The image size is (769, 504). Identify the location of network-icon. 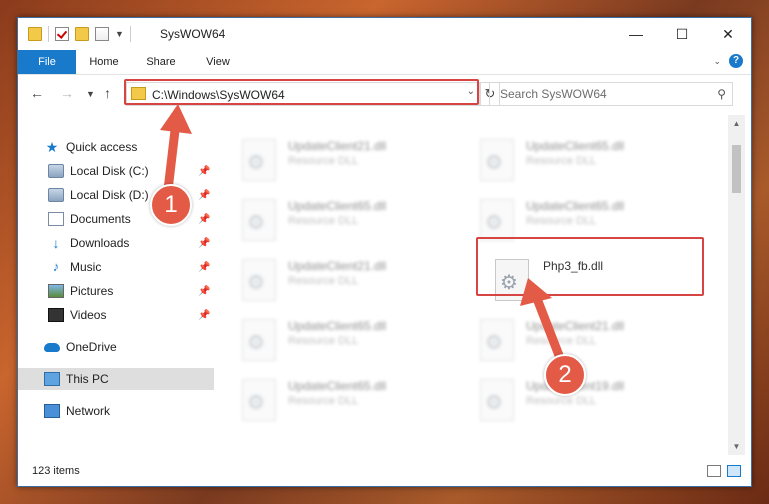
(52, 411).